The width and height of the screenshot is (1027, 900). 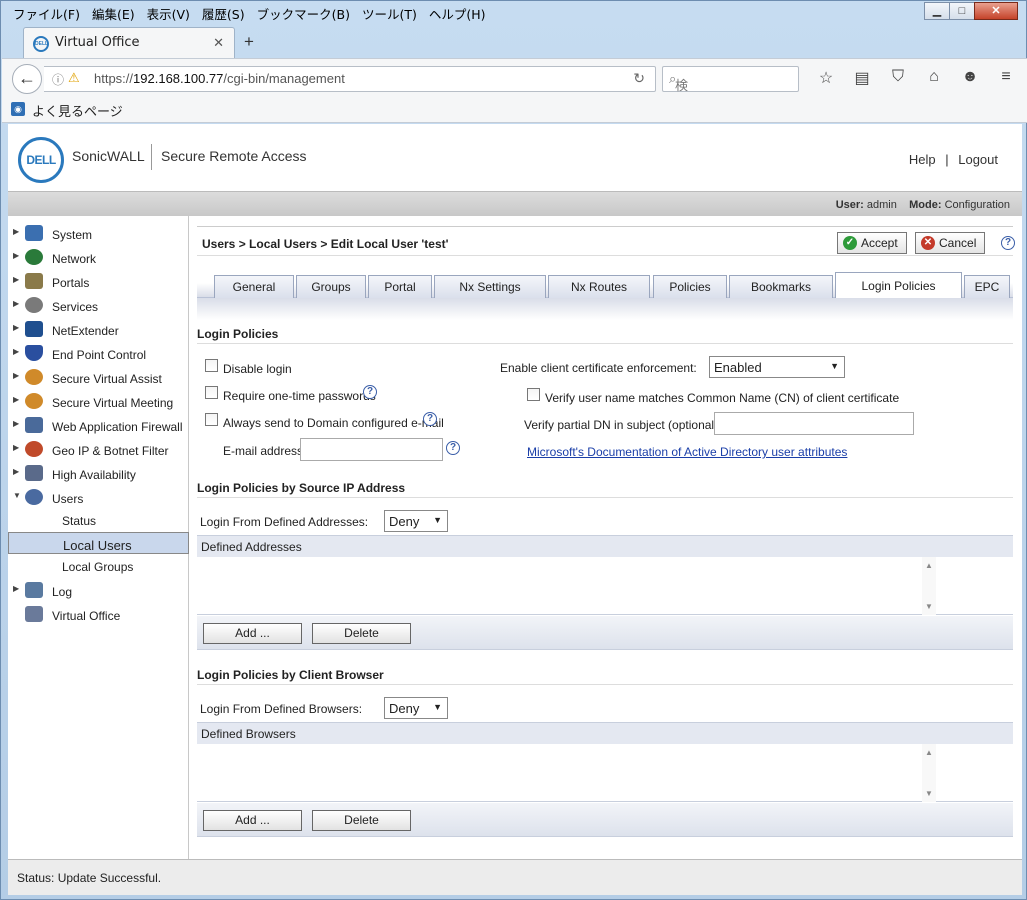 I want to click on menu-bookmarks: ブックマーク(B), so click(x=303, y=13).